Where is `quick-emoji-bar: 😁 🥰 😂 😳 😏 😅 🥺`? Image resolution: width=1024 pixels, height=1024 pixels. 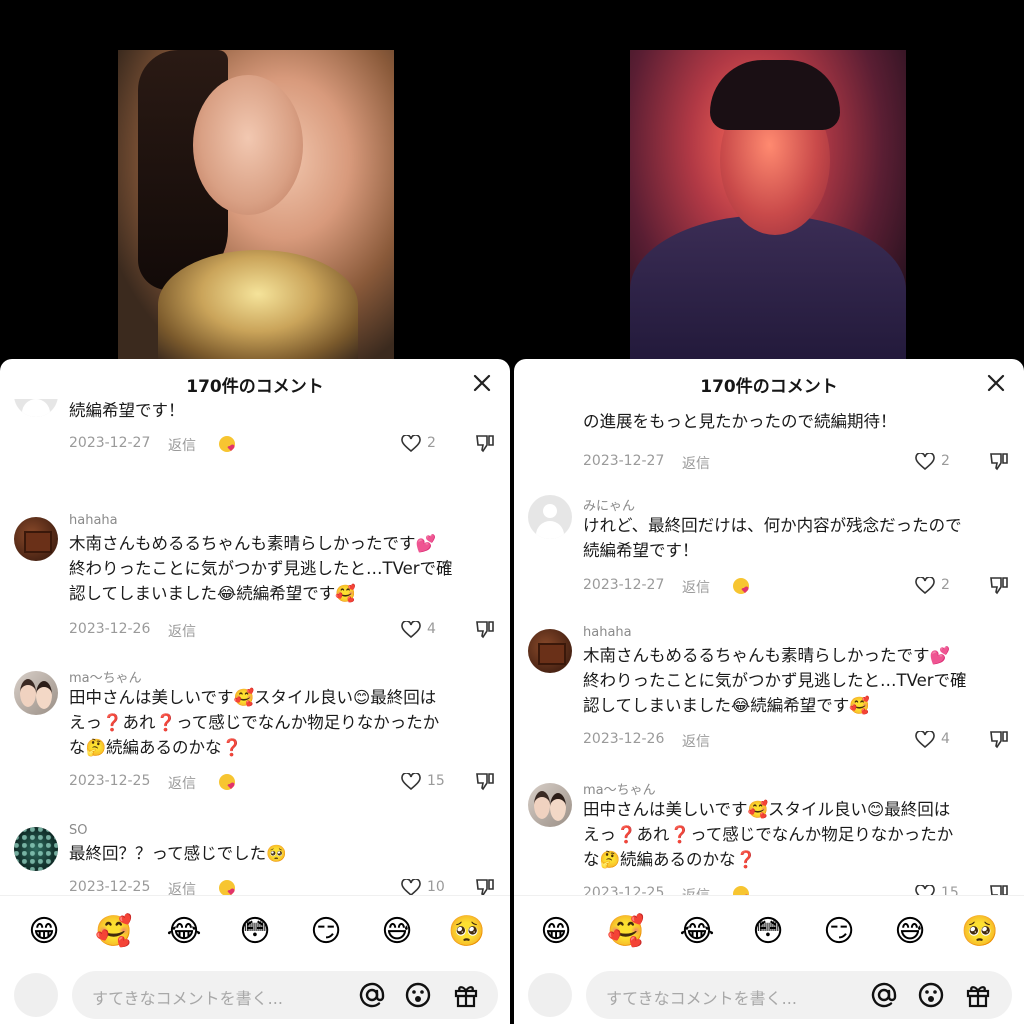
quick-emoji-bar: 😁 🥰 😂 😳 😏 😅 🥺 is located at coordinates (255, 931).